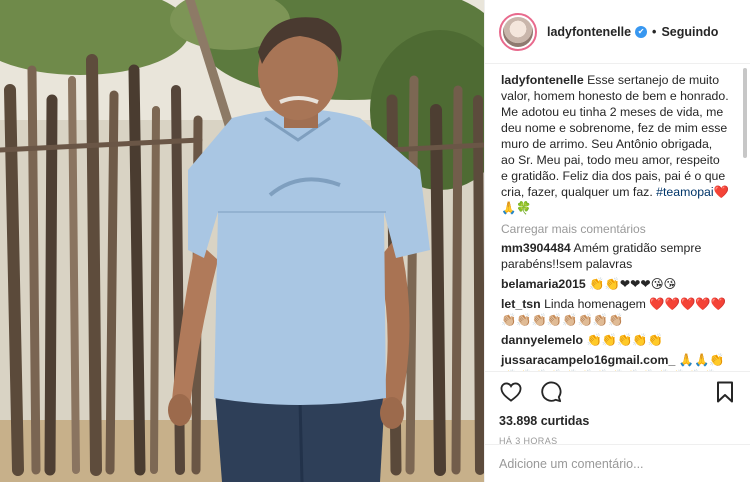  Describe the element at coordinates (641, 31) in the screenshot. I see `verified-badge-icon: ✔` at that location.